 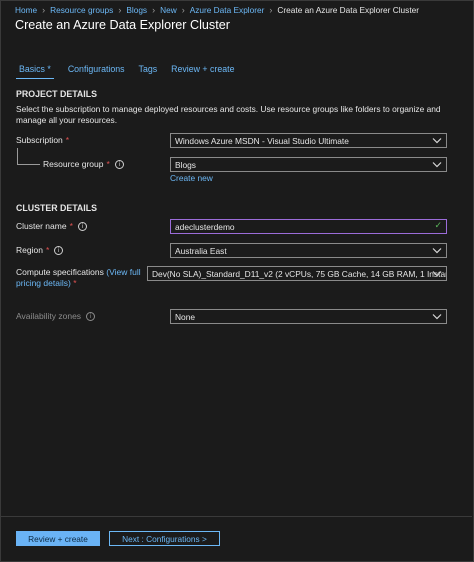 I want to click on tab-basics-label: Basics, so click(x=32, y=69).